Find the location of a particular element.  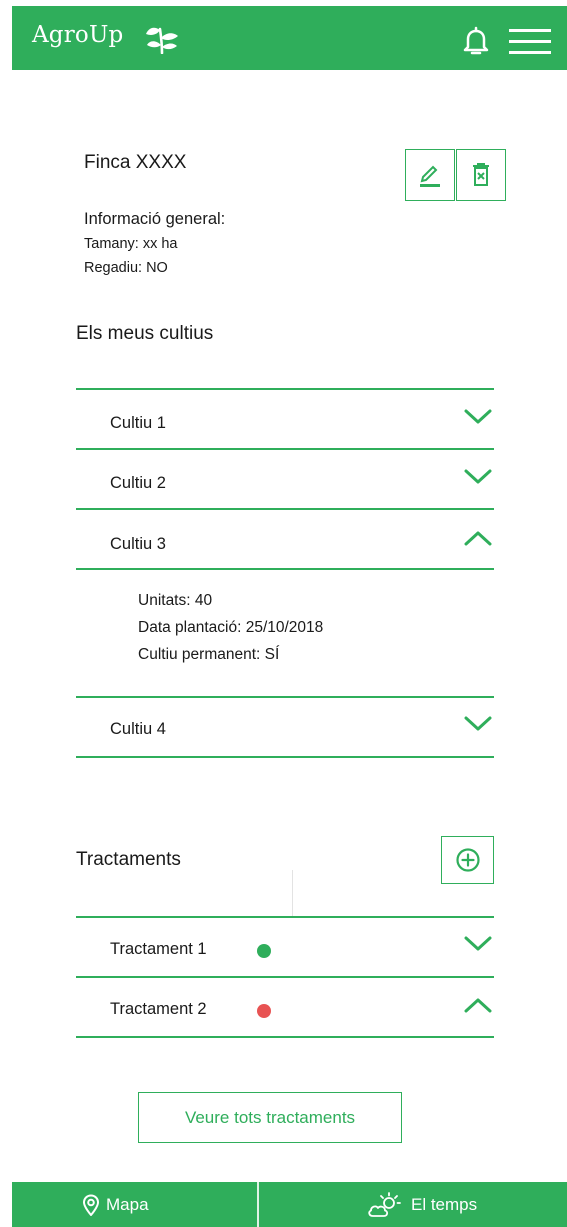

delete-farm-button is located at coordinates (481, 175).